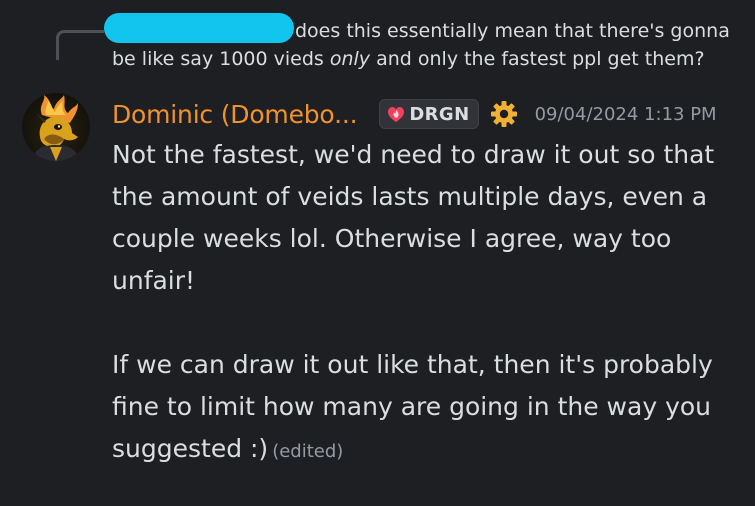  I want to click on server-tag-label: DRGN, so click(439, 114).